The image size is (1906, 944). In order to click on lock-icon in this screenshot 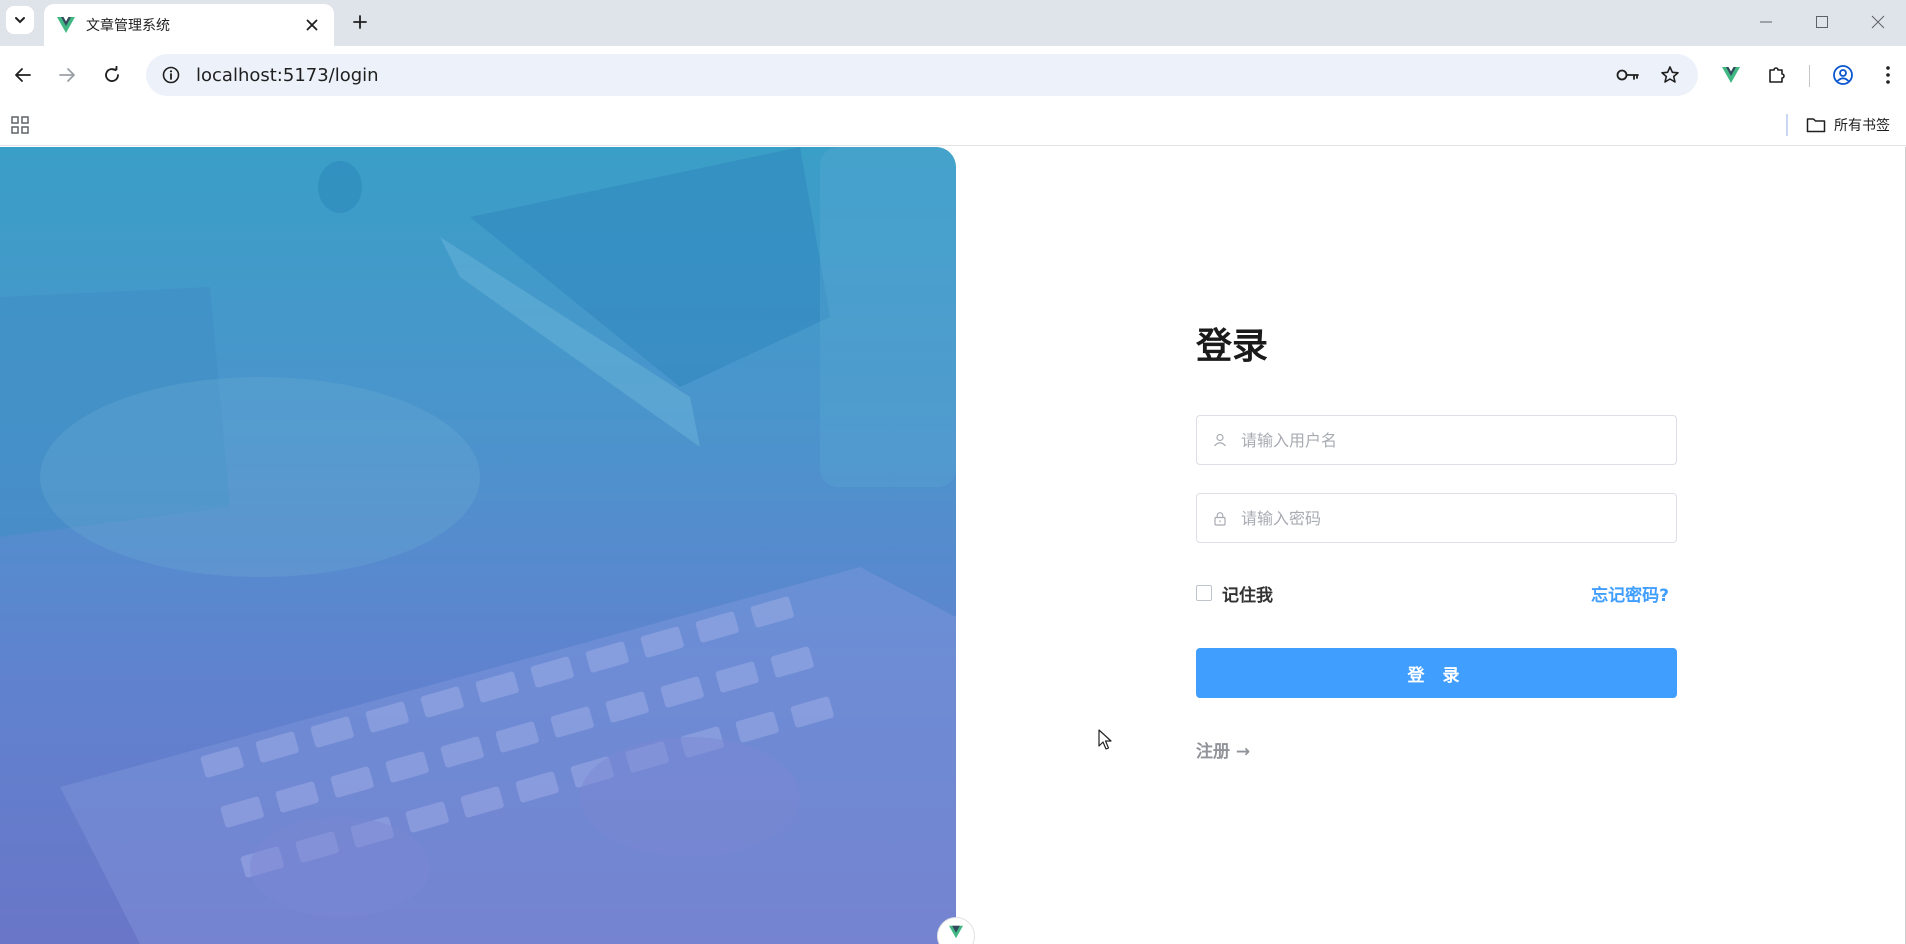, I will do `click(1220, 518)`.